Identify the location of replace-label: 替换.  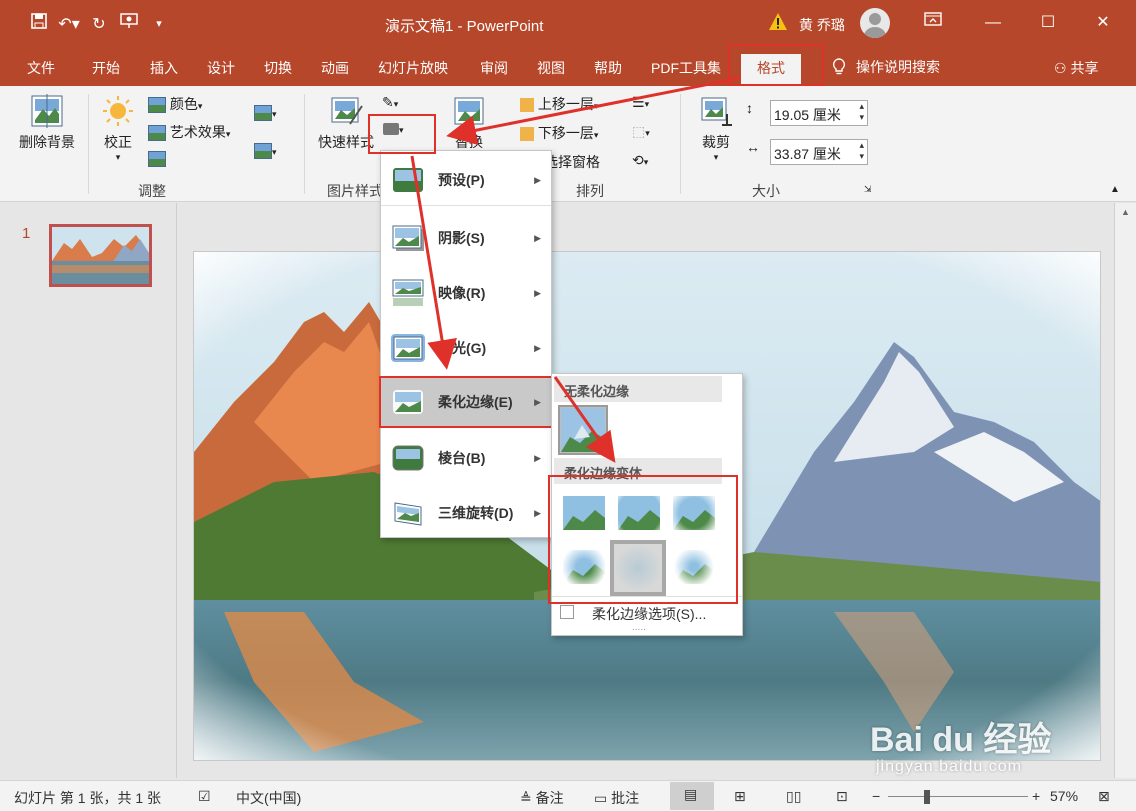
(469, 142).